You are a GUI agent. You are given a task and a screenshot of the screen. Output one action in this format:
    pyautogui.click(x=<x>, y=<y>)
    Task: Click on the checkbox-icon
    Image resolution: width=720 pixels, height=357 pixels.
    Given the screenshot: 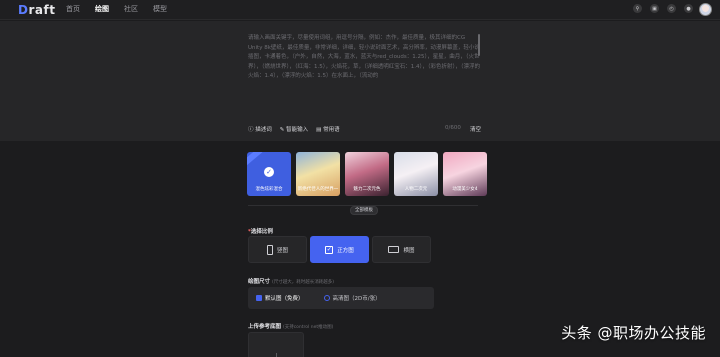 What is the action you would take?
    pyautogui.click(x=259, y=298)
    